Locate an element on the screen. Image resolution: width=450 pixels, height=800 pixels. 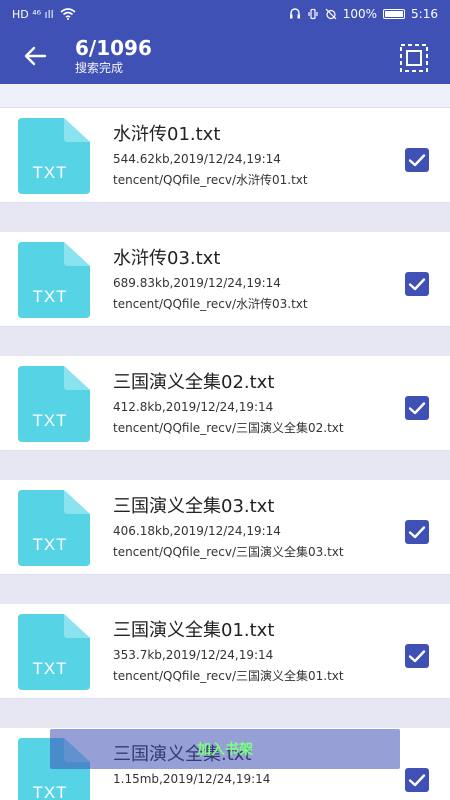
alarm-off-icon is located at coordinates (331, 14).